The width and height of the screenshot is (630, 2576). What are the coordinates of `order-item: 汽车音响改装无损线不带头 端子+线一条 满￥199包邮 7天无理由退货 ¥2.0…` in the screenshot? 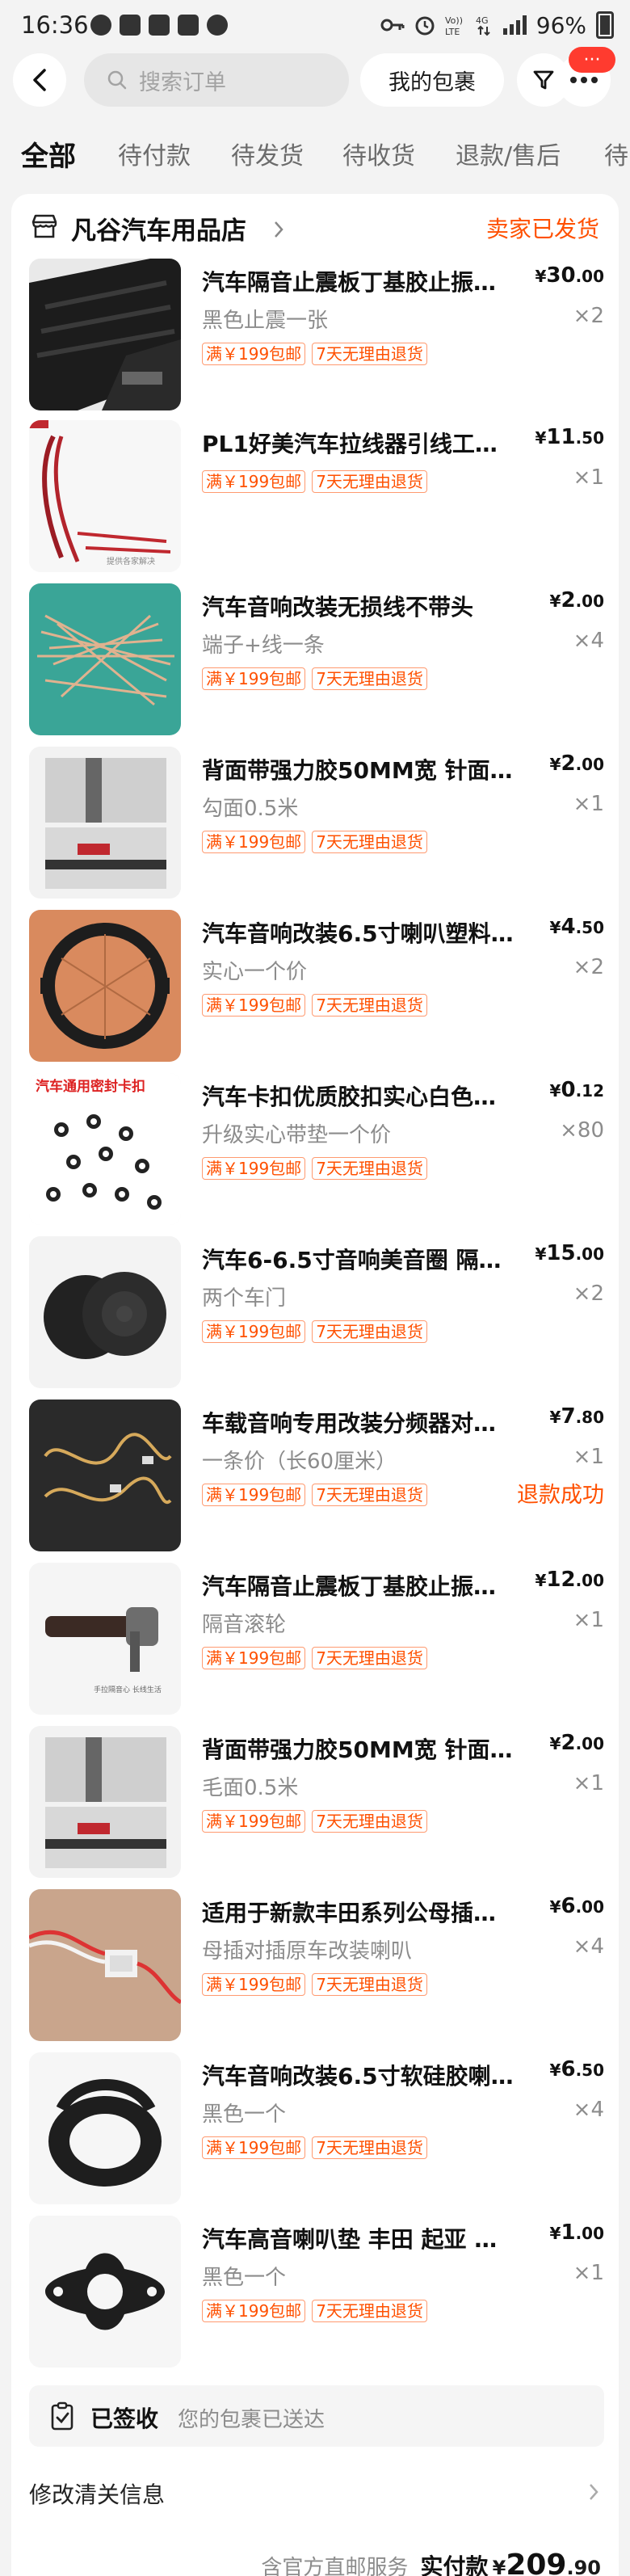 It's located at (317, 660).